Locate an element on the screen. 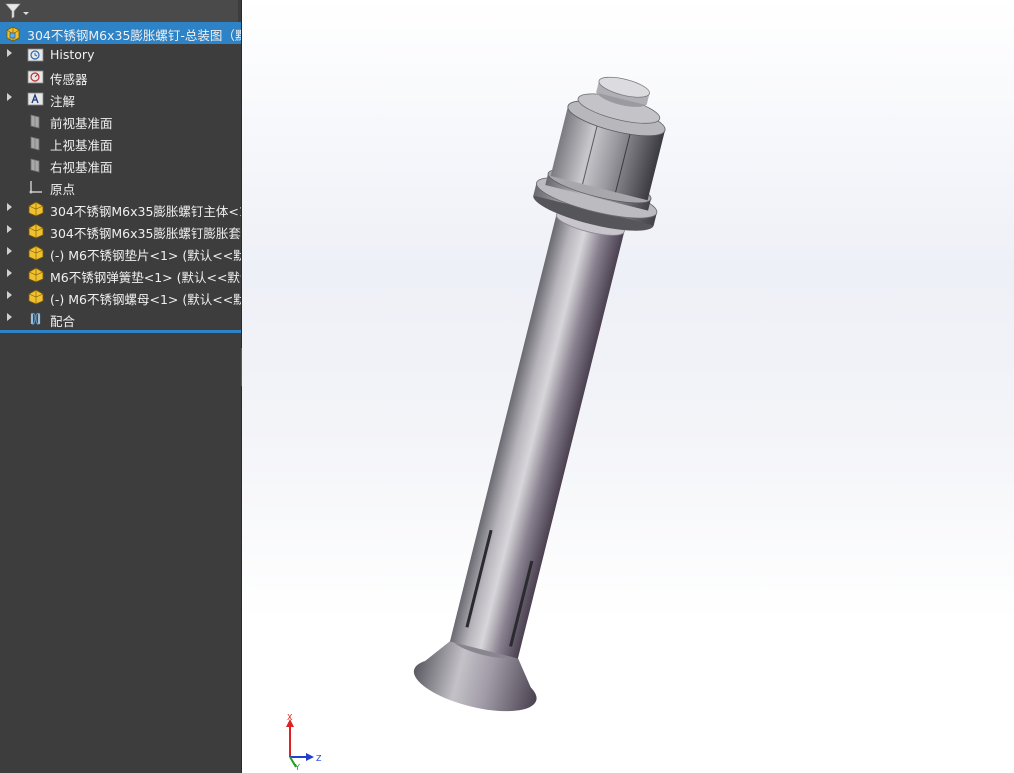 Image resolution: width=1014 pixels, height=773 pixels. tree-item-label: 配合 is located at coordinates (63, 321).